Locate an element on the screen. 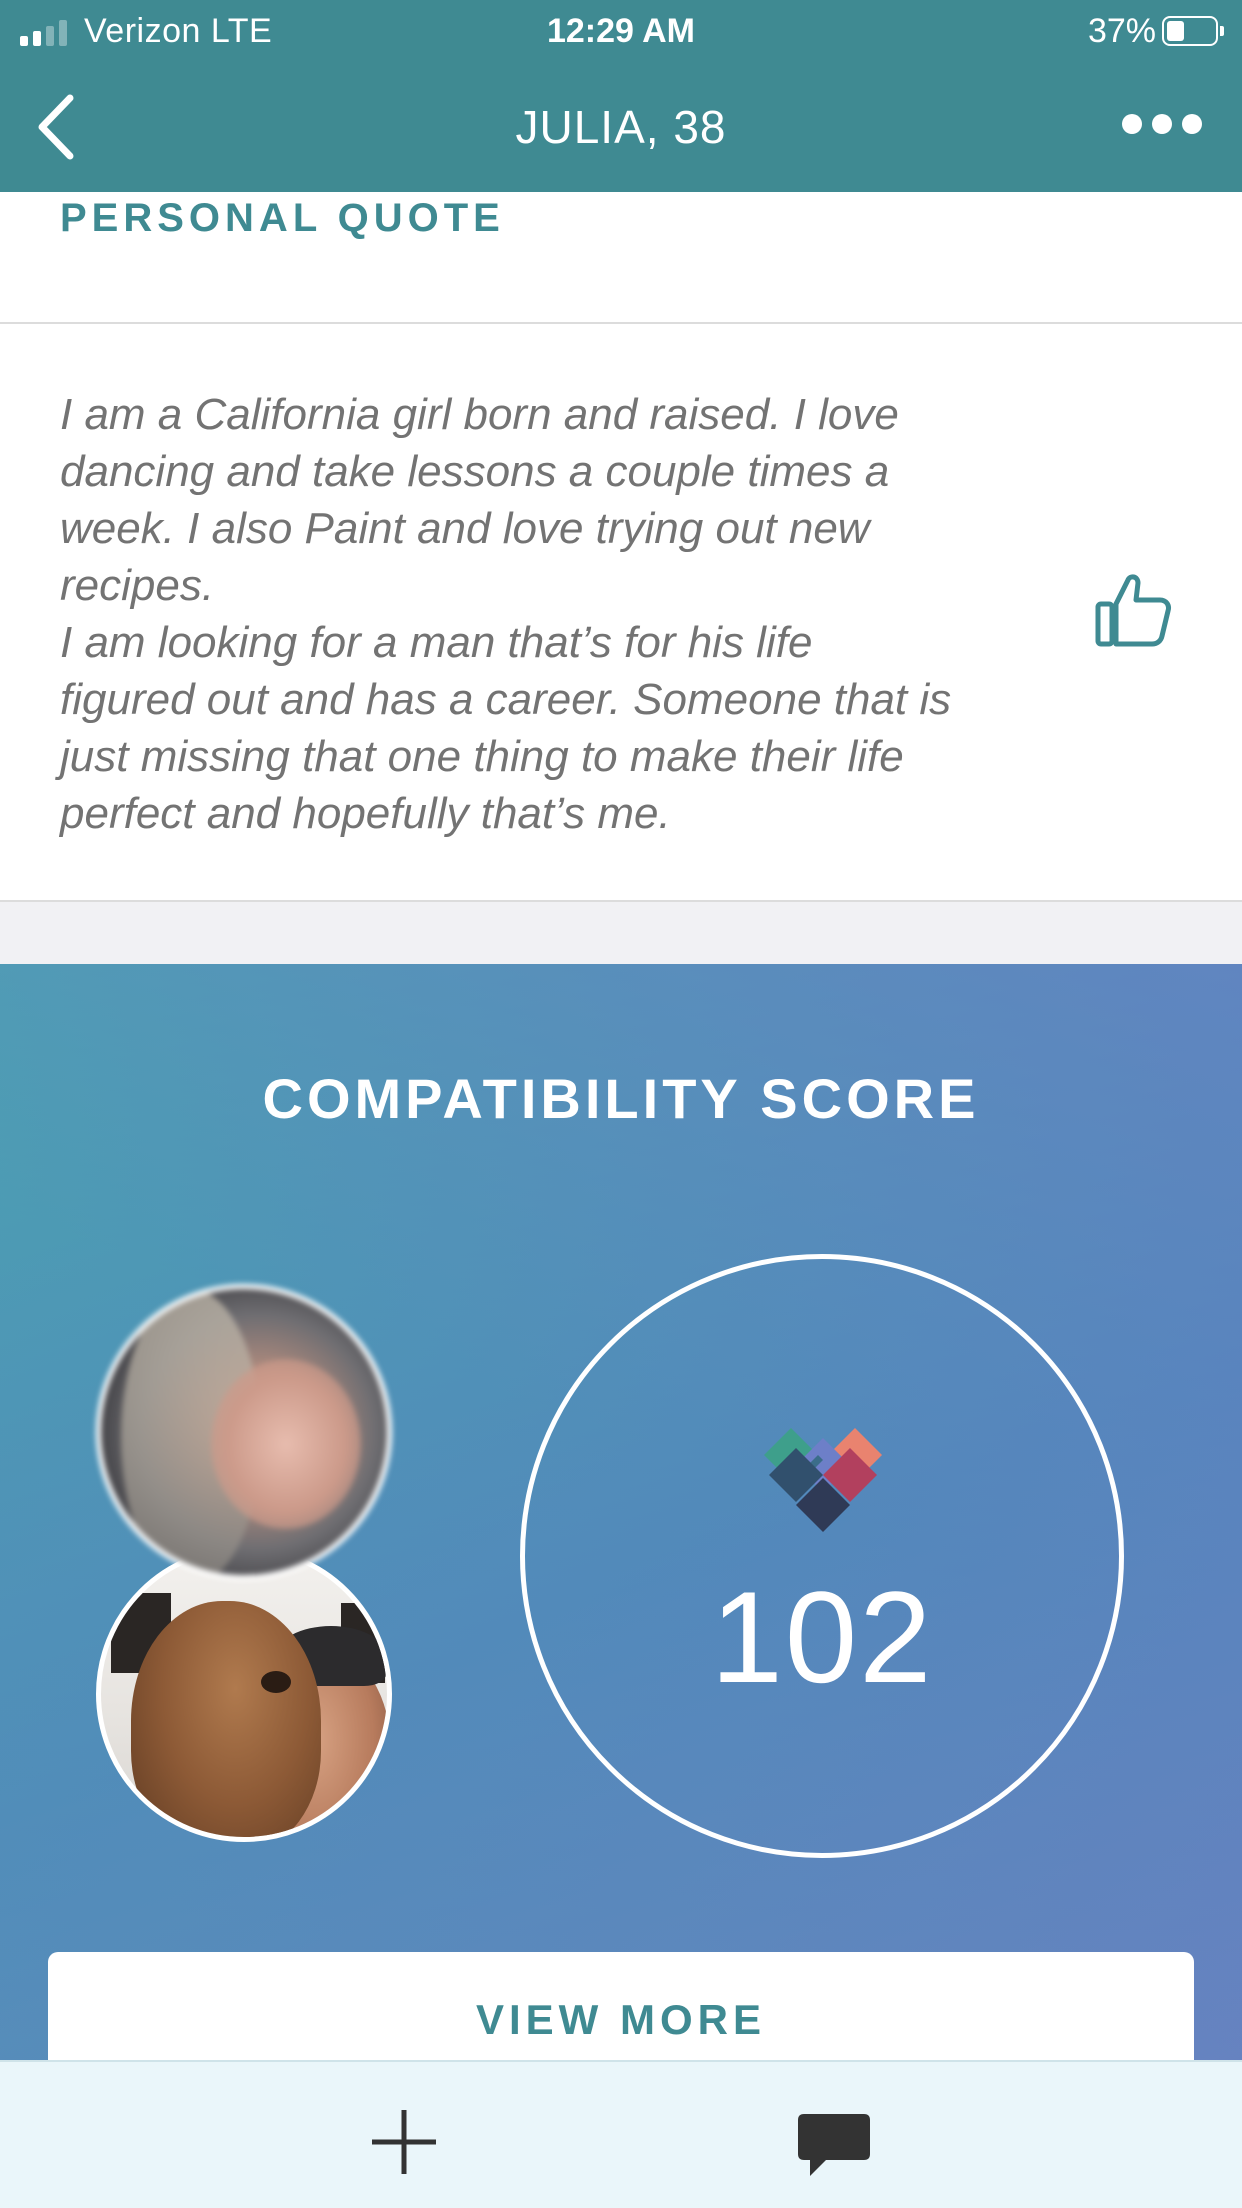 This screenshot has height=2208, width=1242. status-time: 12:29 AM is located at coordinates (621, 31).